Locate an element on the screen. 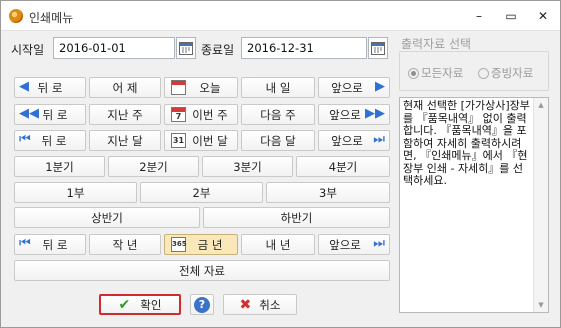 The height and width of the screenshot is (328, 561). help-button: ? is located at coordinates (202, 304).